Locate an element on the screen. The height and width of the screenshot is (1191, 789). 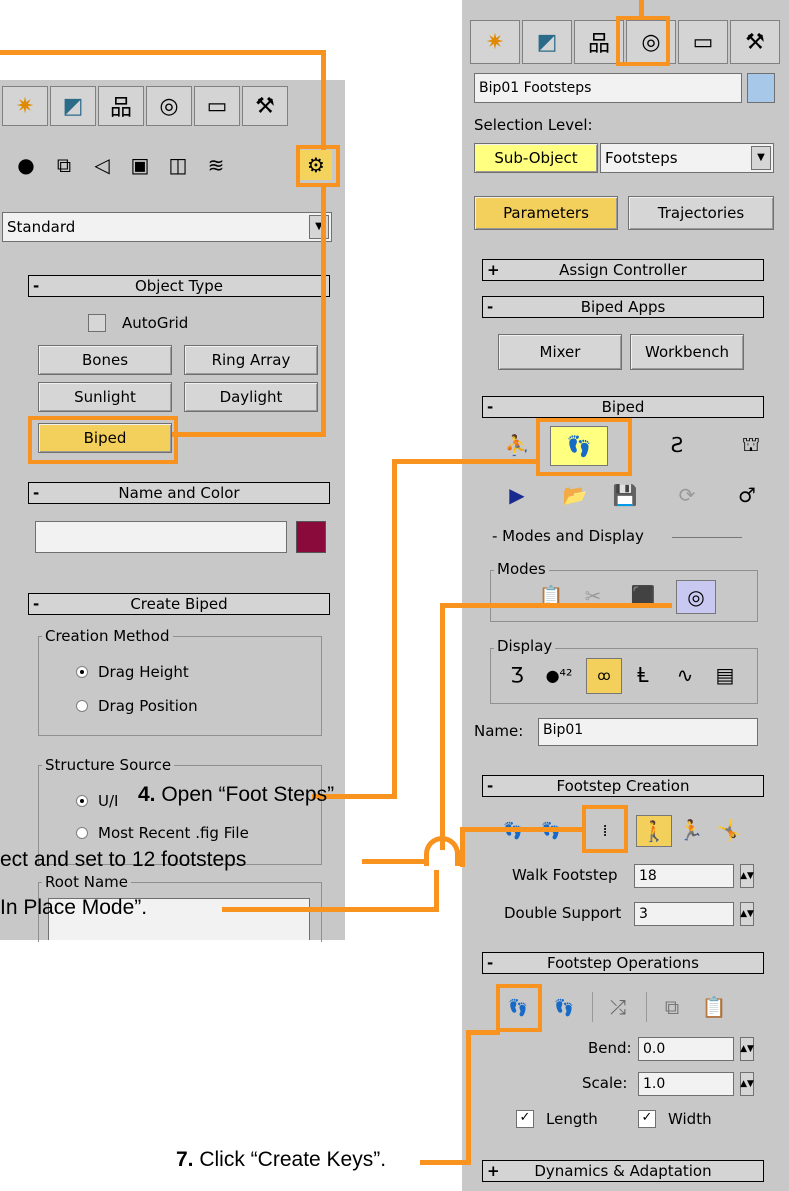
walk-icon: 🚶 is located at coordinates (654, 831).